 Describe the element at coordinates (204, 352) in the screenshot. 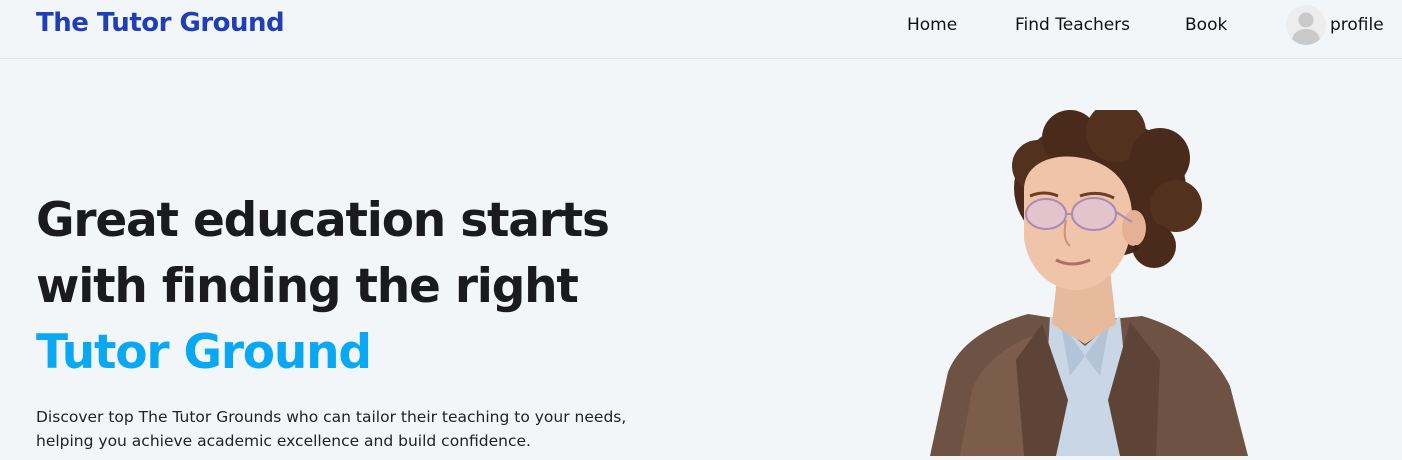

I see `hero-heading-accent: Tutor Ground` at that location.